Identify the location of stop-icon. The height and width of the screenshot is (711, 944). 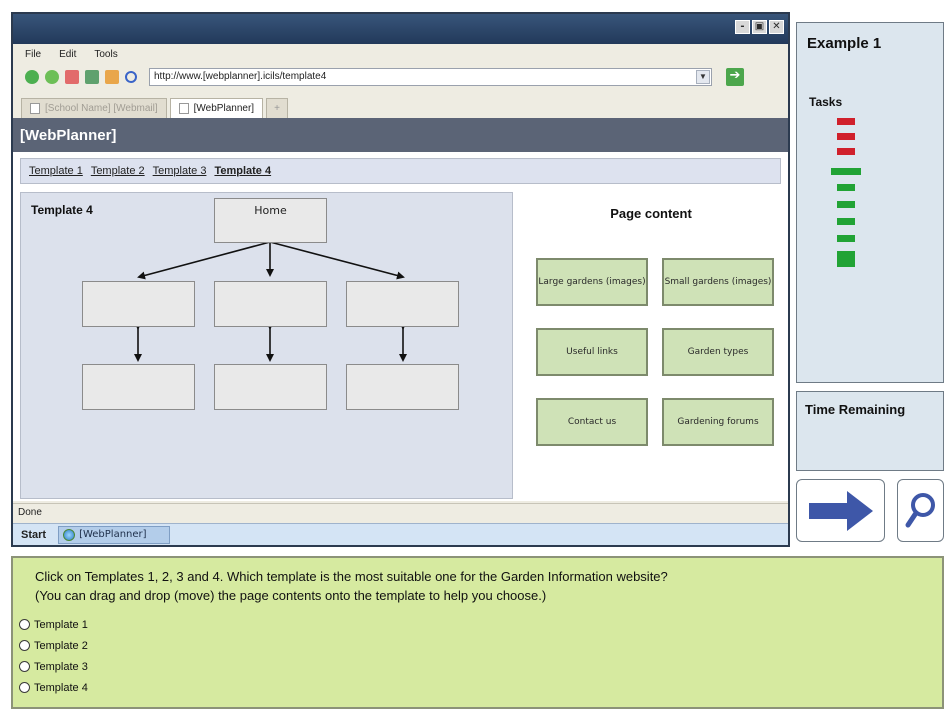
(72, 77).